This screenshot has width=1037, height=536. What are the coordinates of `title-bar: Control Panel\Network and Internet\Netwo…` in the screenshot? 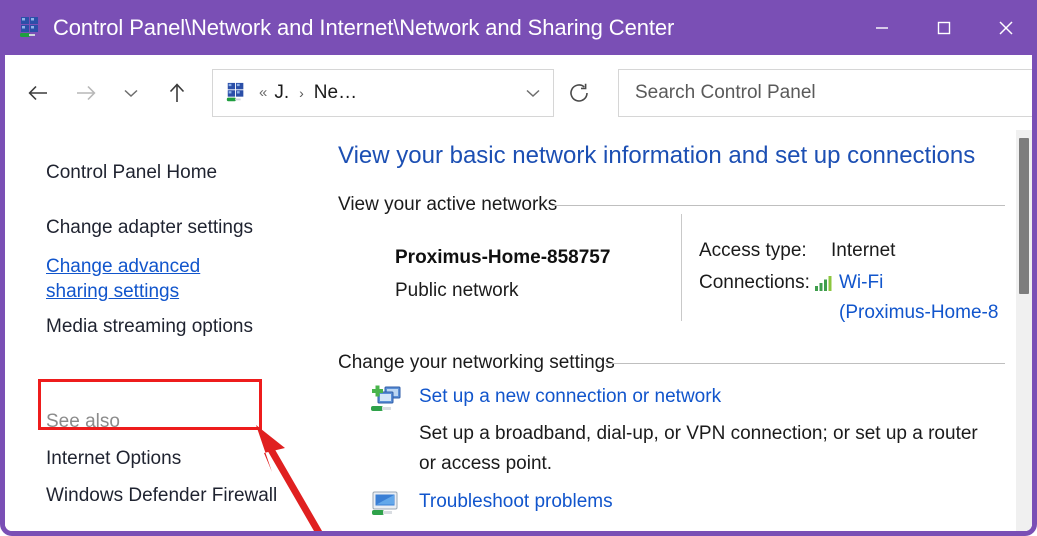 It's located at (518, 27).